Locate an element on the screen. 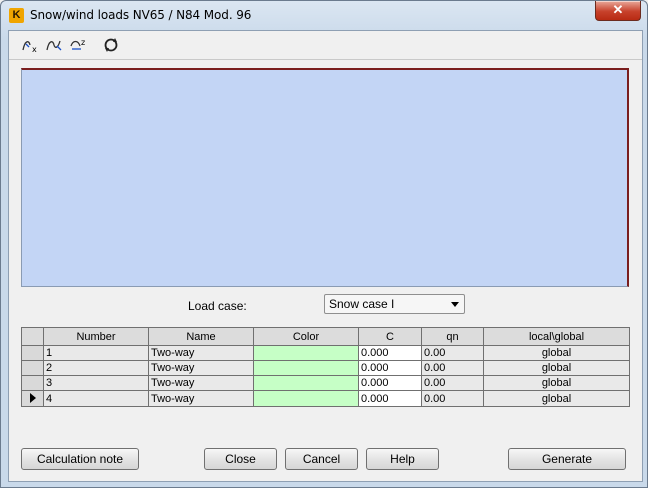 The height and width of the screenshot is (488, 648). cell-number: 4 is located at coordinates (96, 398).